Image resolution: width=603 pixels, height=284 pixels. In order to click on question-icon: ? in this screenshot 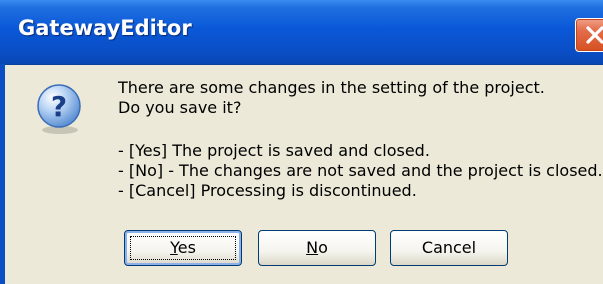, I will do `click(59, 109)`.